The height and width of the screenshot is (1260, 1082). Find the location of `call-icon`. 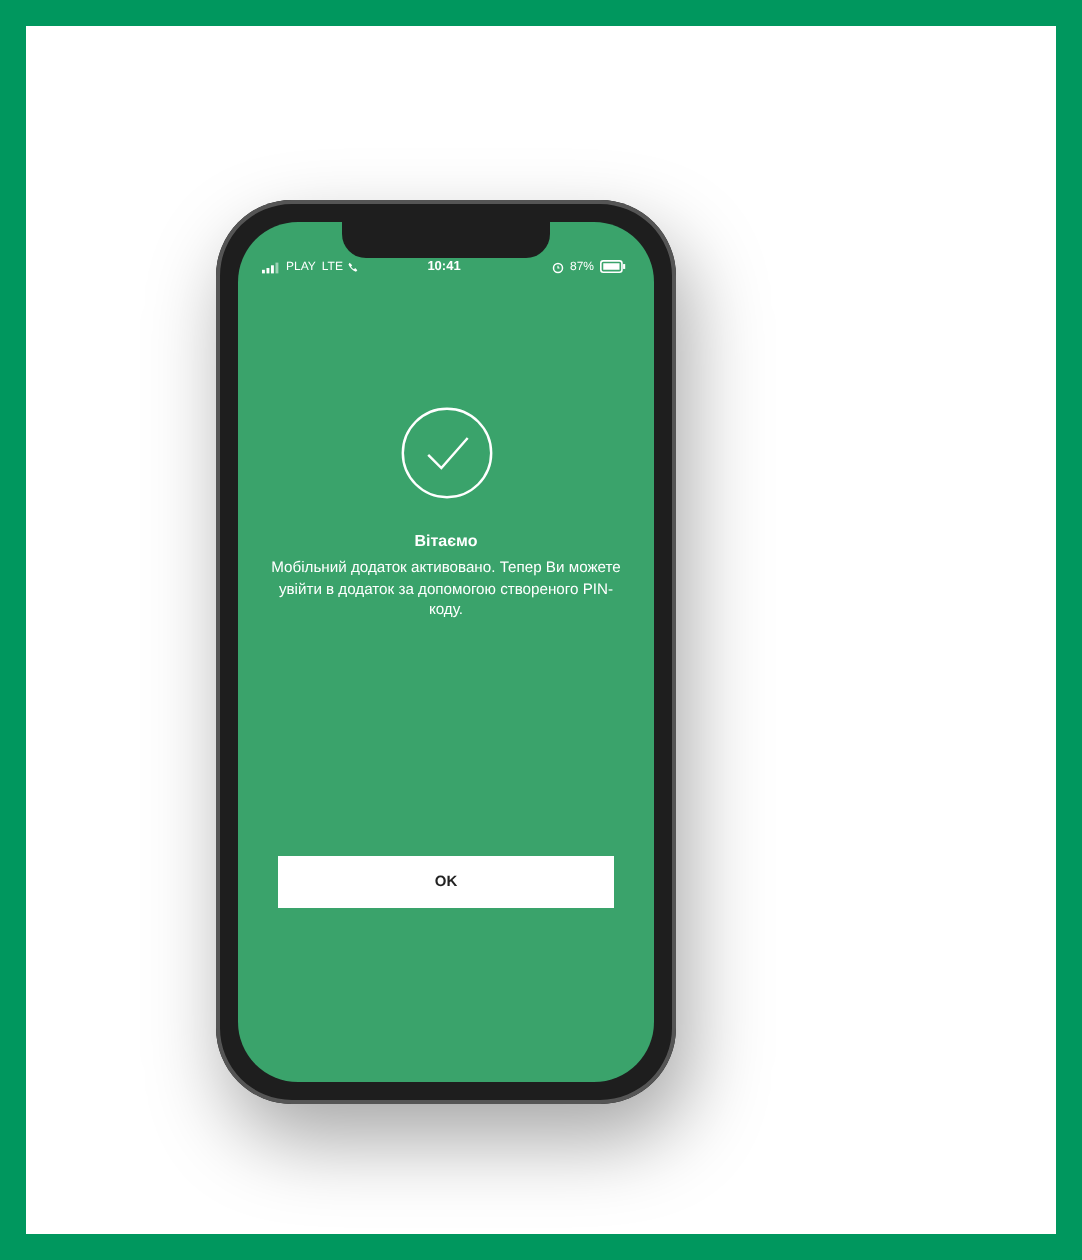

call-icon is located at coordinates (353, 267).